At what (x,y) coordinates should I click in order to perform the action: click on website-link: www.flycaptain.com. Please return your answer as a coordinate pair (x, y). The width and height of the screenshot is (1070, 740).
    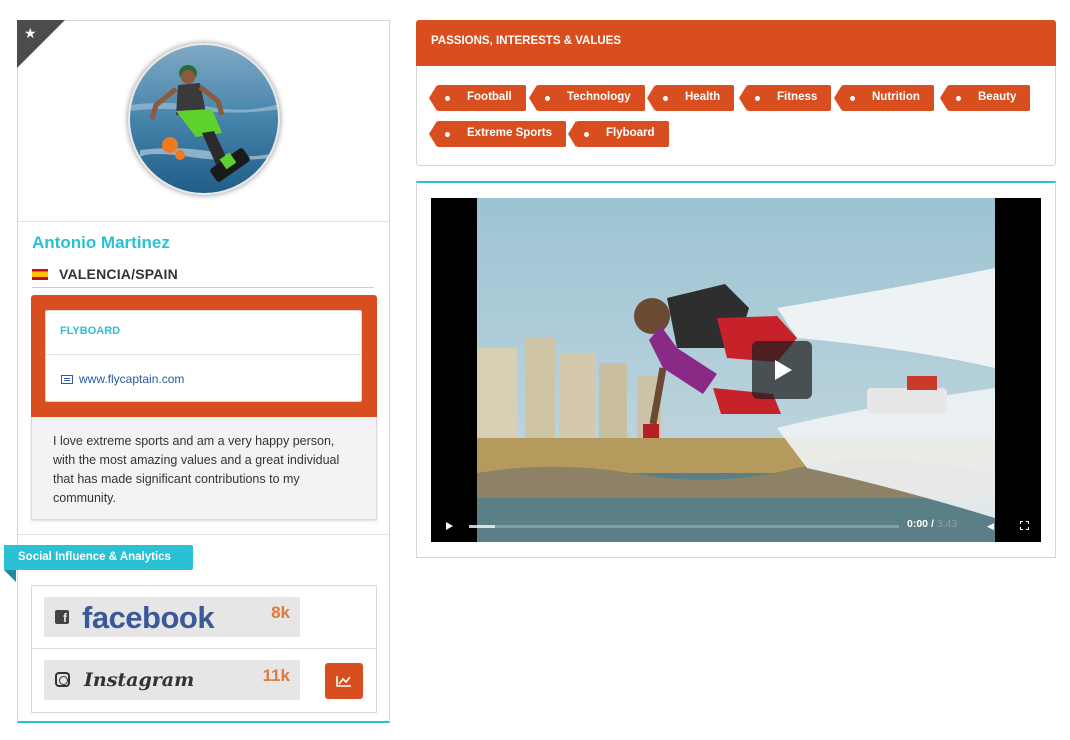
    Looking at the image, I should click on (122, 379).